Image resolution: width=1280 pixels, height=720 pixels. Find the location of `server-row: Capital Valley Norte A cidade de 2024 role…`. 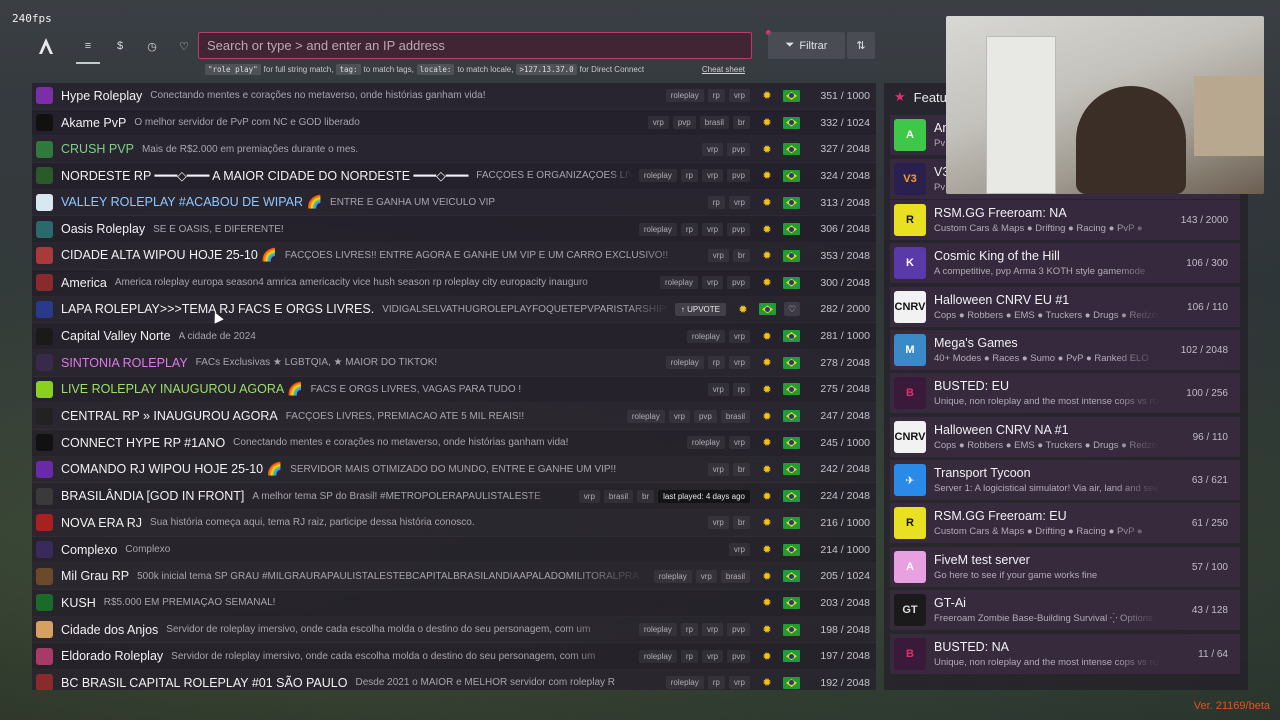

server-row: Capital Valley Norte A cidade de 2024 role… is located at coordinates (454, 336).